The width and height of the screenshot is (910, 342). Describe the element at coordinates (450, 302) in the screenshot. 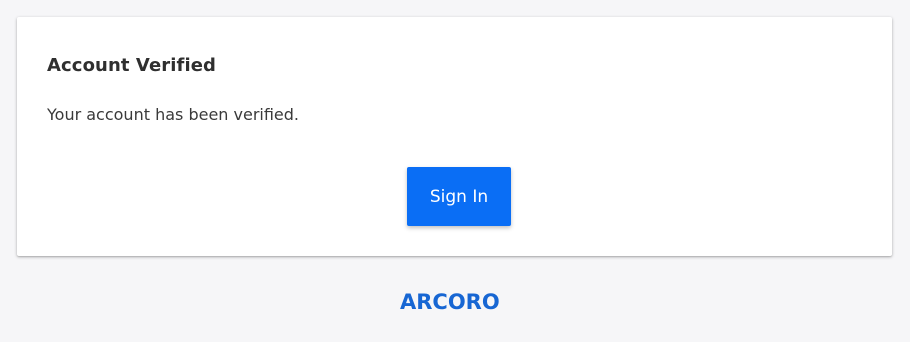

I see `logo-text: ARCORO` at that location.